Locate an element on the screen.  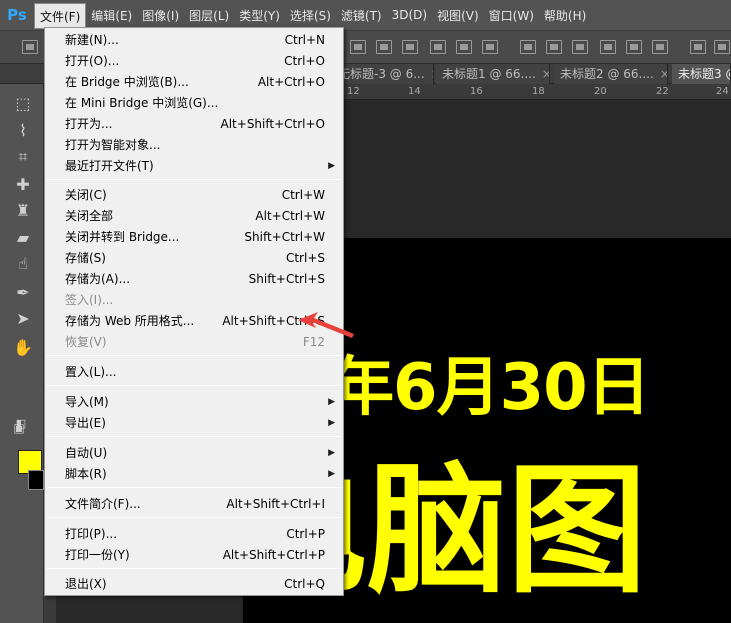
menu-item-open: 打开(O)... Ctrl+O is located at coordinates (194, 60).